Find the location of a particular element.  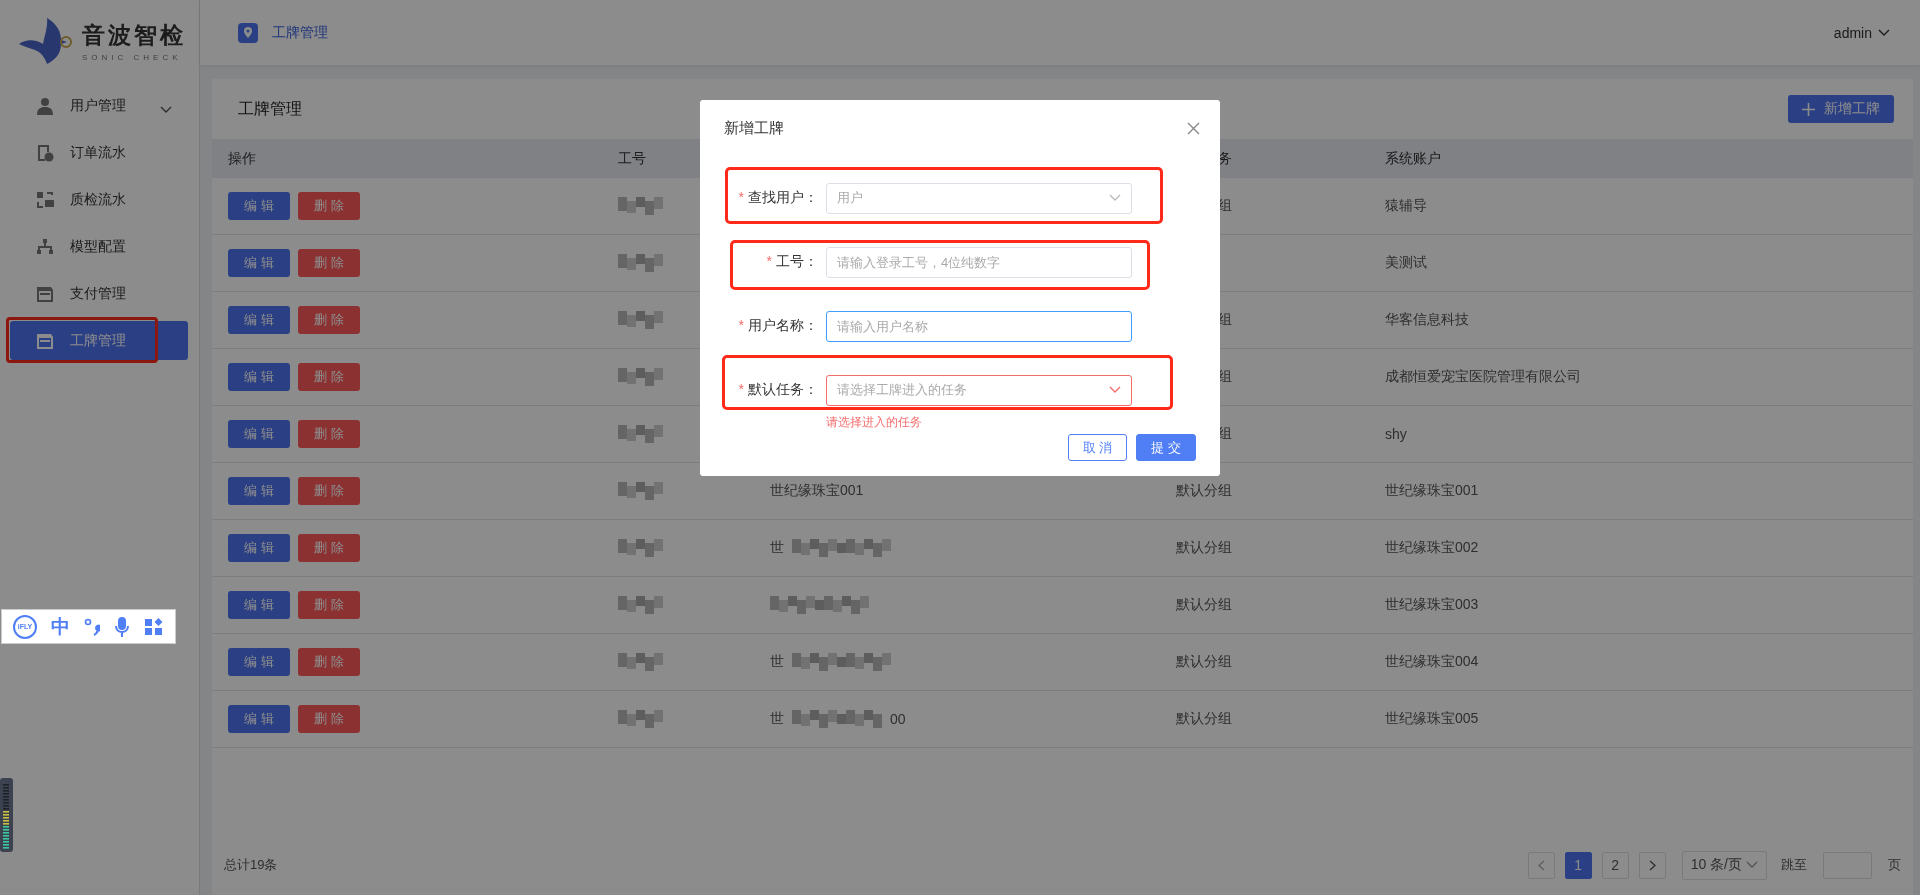

select-field: 请选择工牌进入的任务 is located at coordinates (979, 390).